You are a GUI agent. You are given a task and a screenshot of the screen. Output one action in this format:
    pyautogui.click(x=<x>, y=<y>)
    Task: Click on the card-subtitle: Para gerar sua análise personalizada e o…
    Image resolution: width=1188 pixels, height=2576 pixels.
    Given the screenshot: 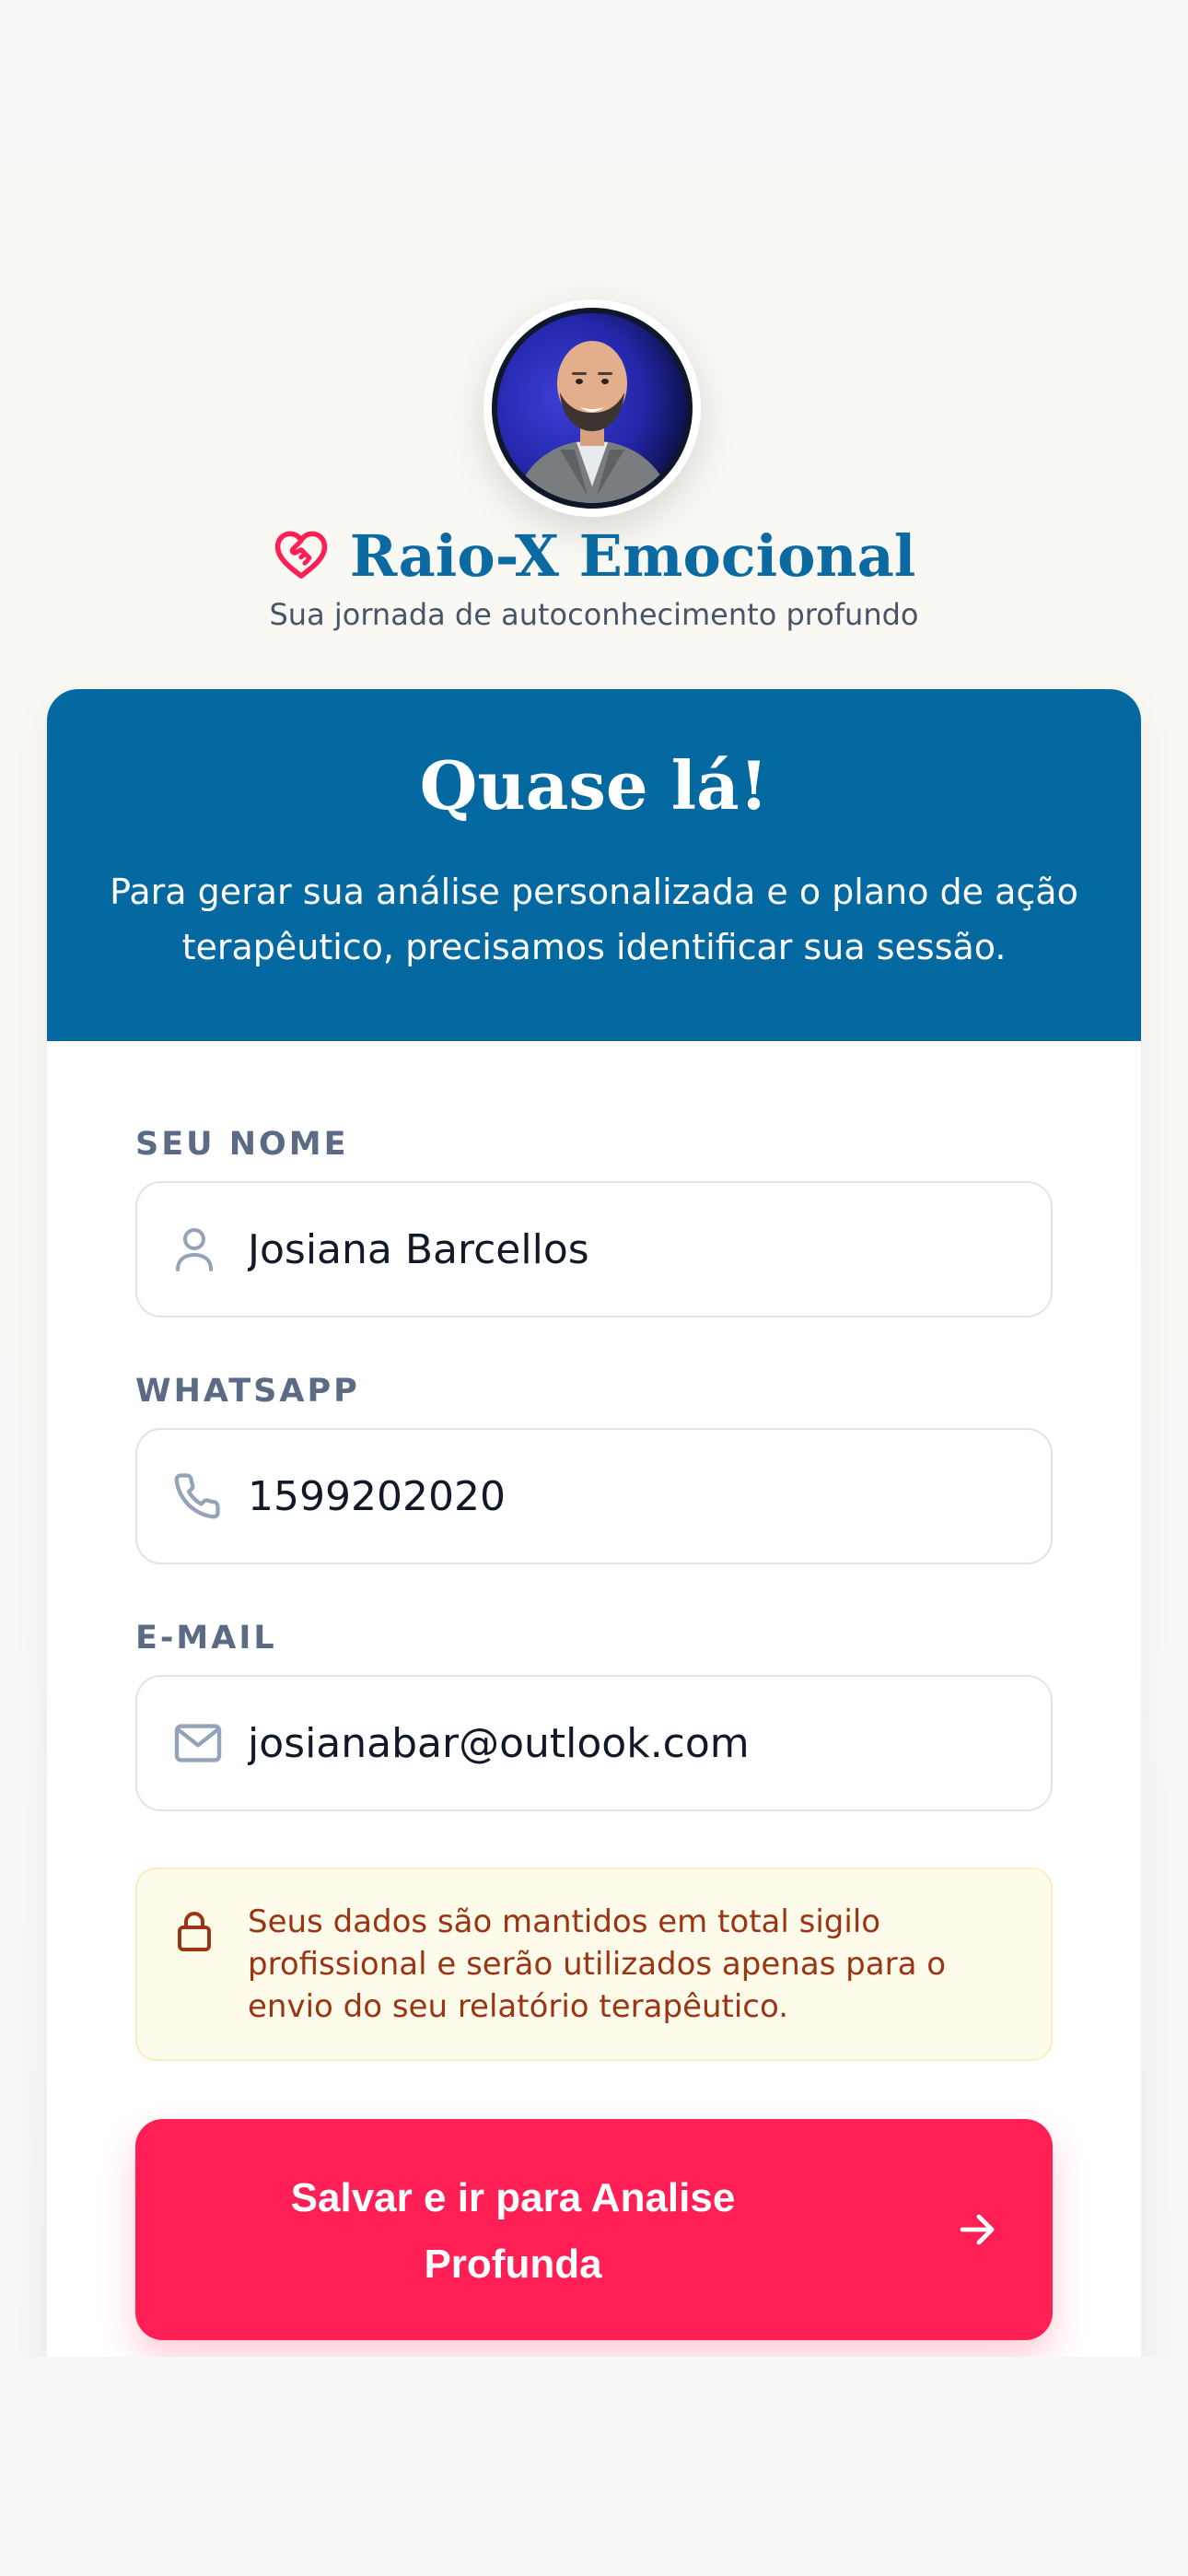 What is the action you would take?
    pyautogui.click(x=594, y=919)
    